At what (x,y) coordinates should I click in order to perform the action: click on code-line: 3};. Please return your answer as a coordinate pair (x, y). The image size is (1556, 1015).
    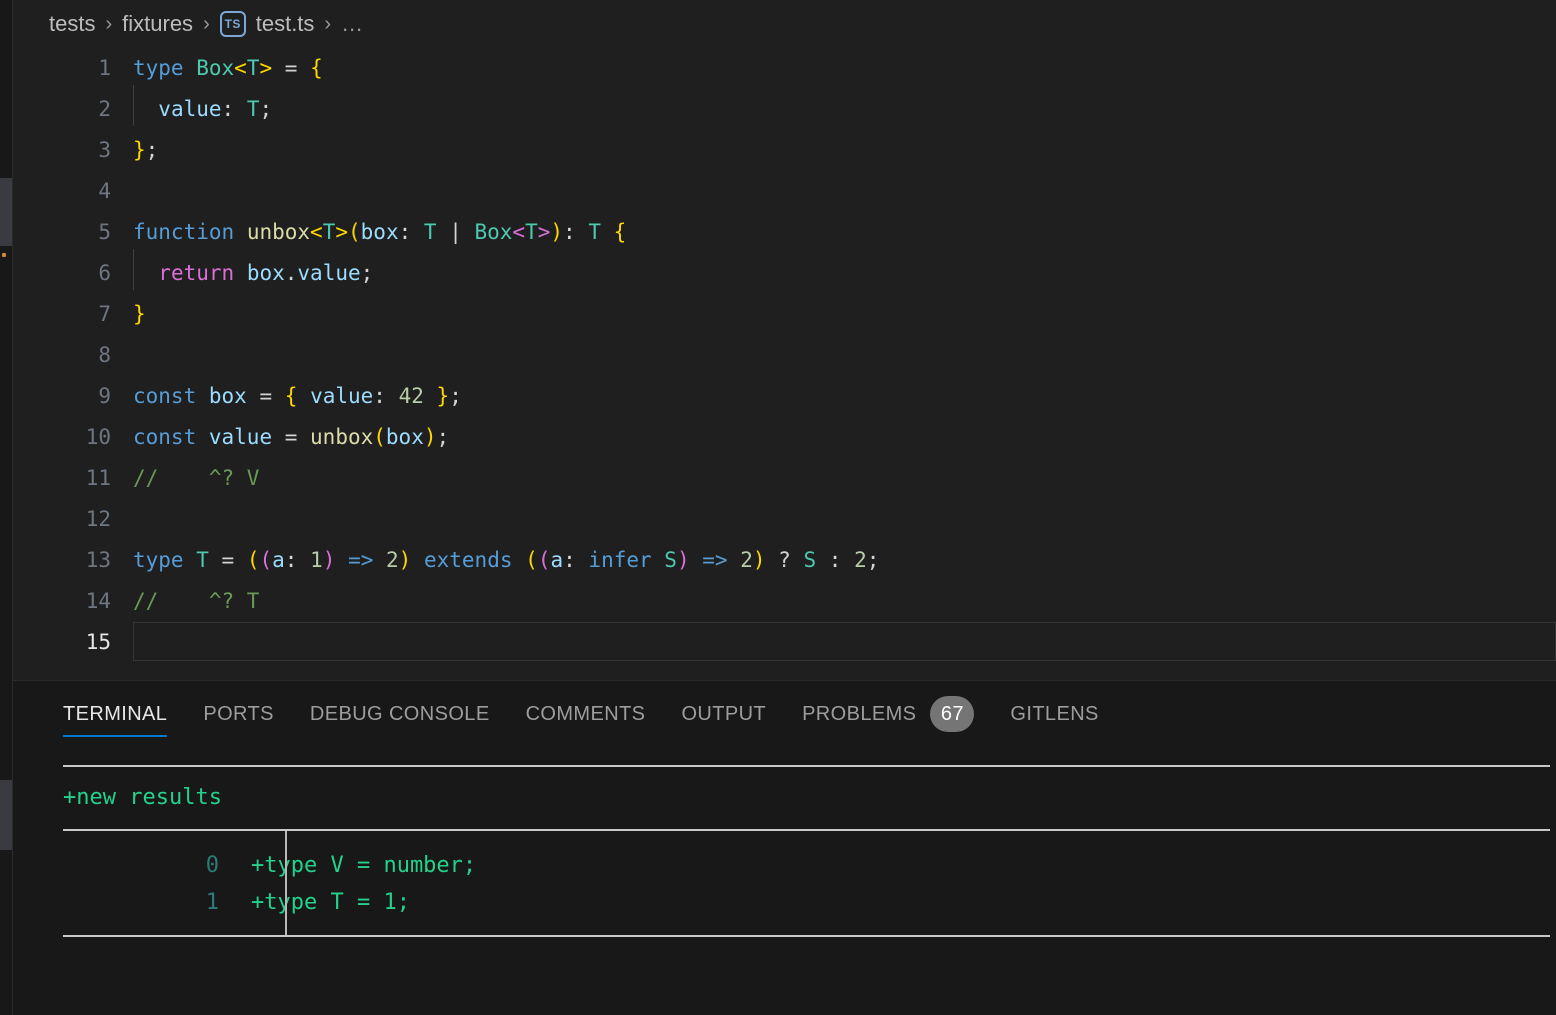
    Looking at the image, I should click on (784, 150).